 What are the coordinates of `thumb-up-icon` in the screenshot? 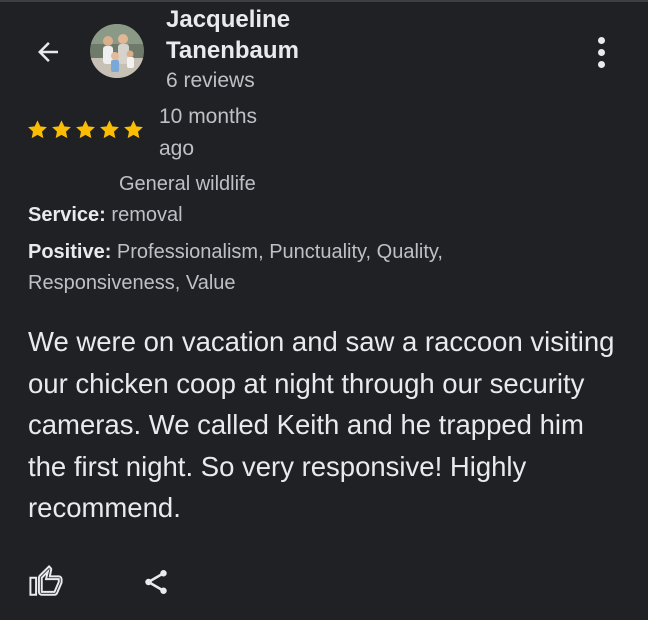 It's located at (46, 580).